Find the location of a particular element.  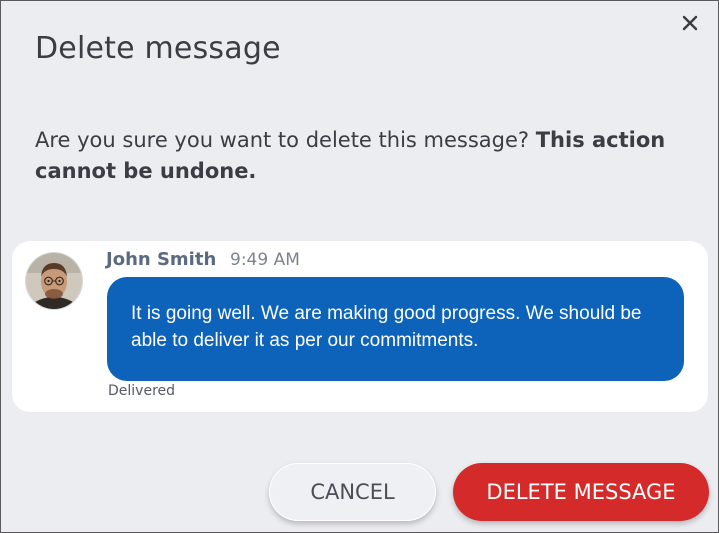

close-icon is located at coordinates (690, 23).